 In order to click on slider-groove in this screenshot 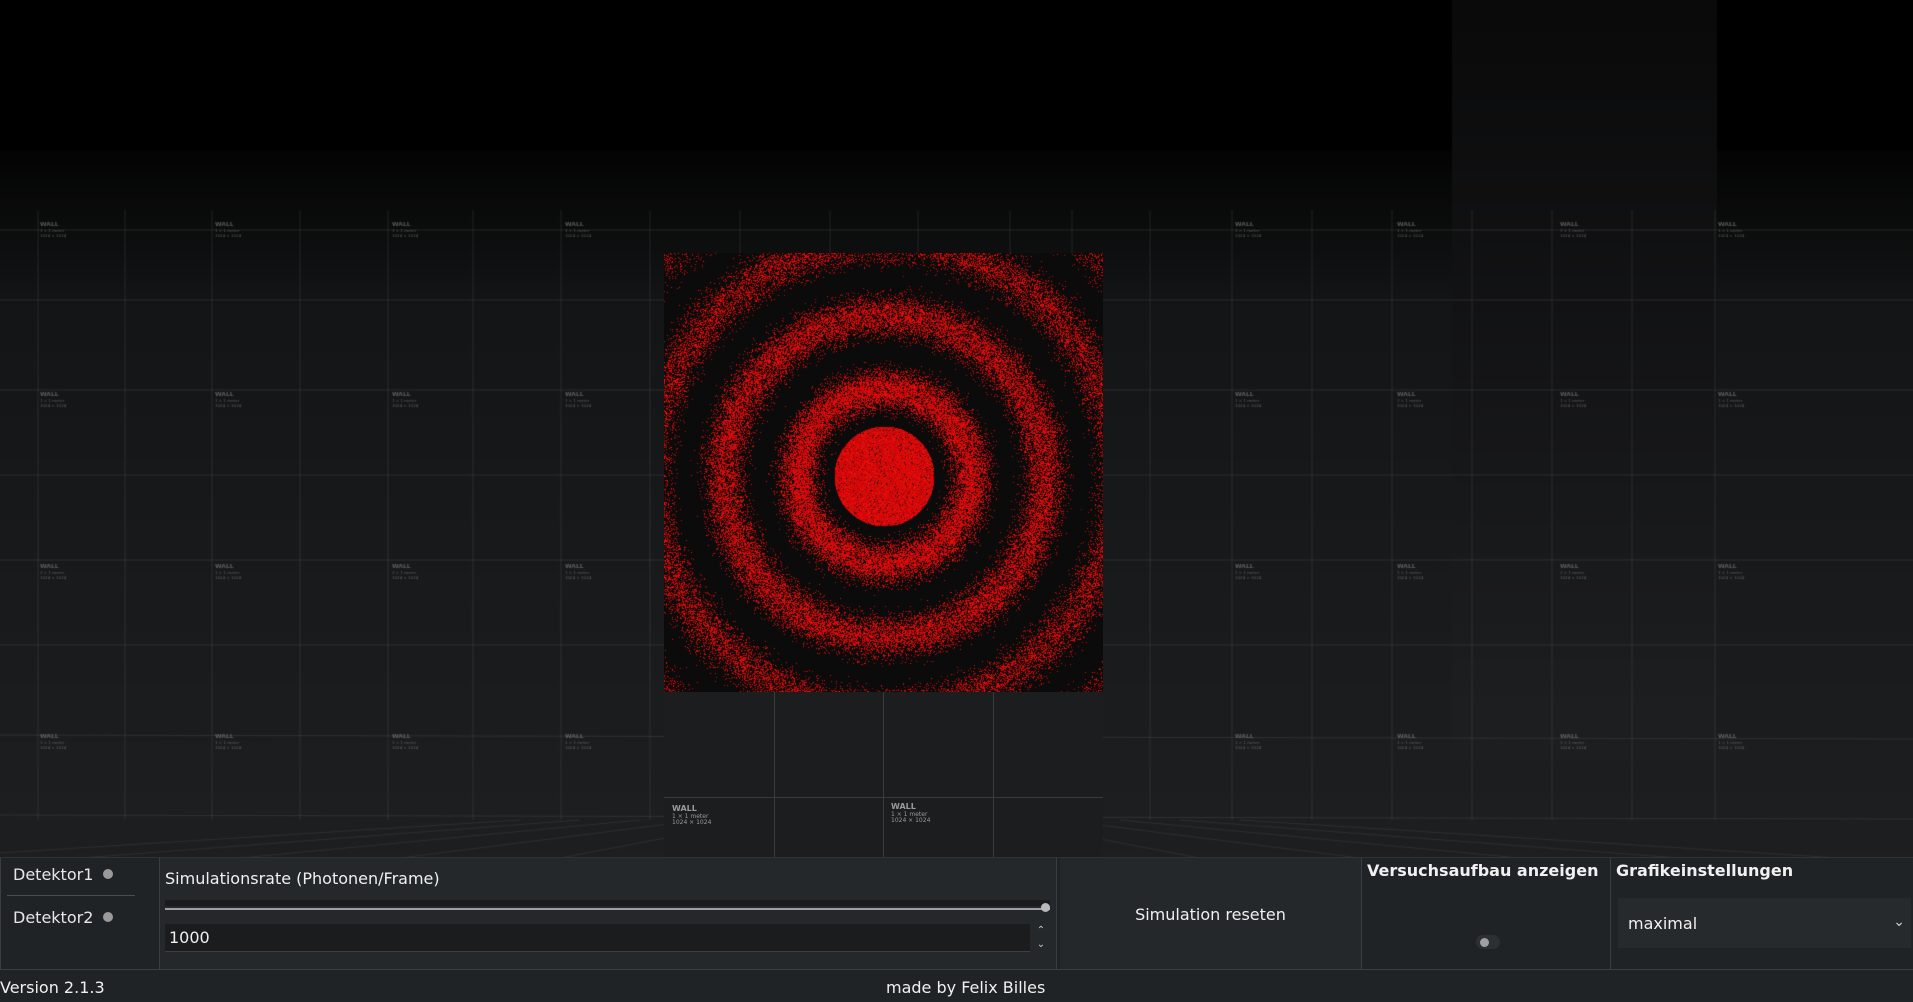, I will do `click(607, 903)`.